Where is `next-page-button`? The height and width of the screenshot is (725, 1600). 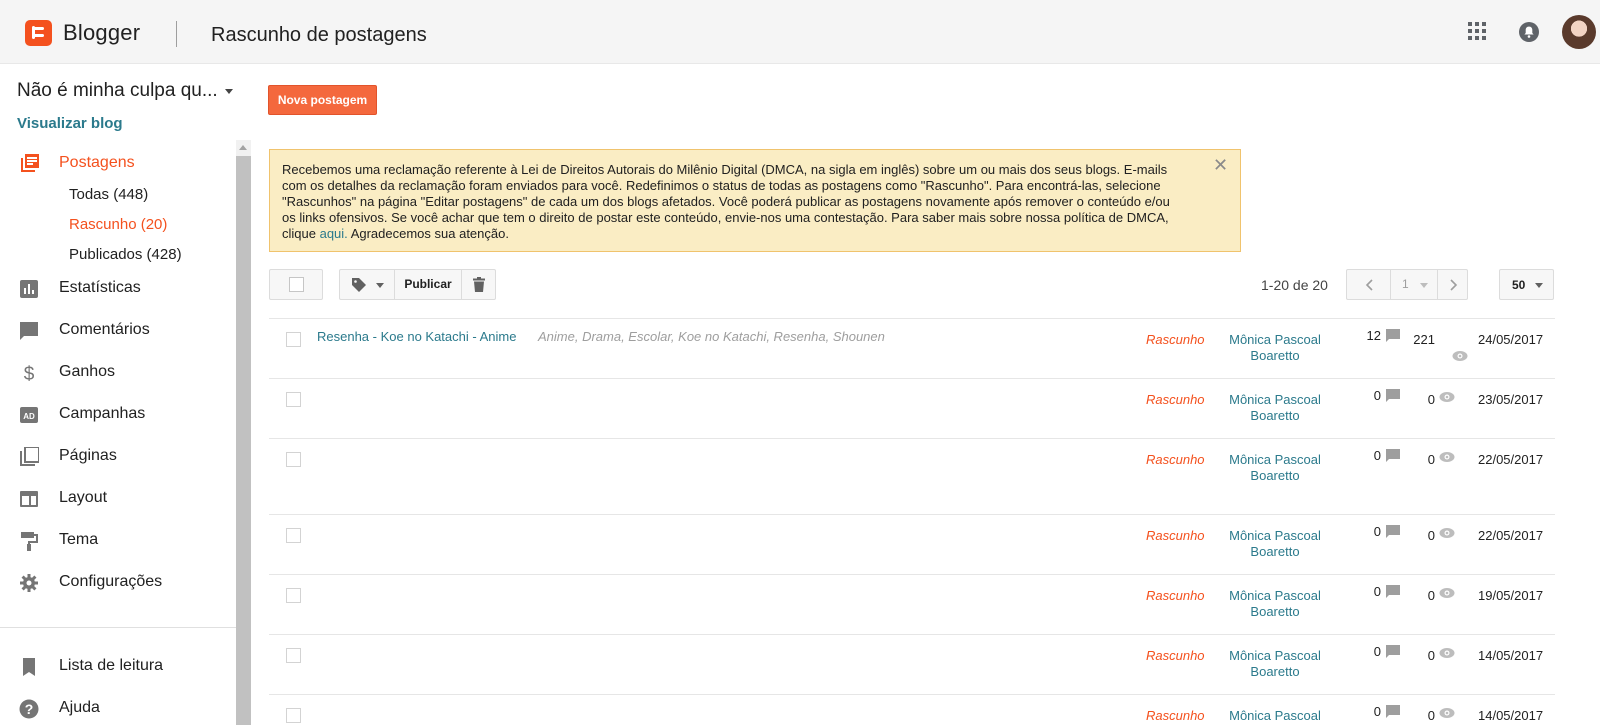 next-page-button is located at coordinates (1453, 284).